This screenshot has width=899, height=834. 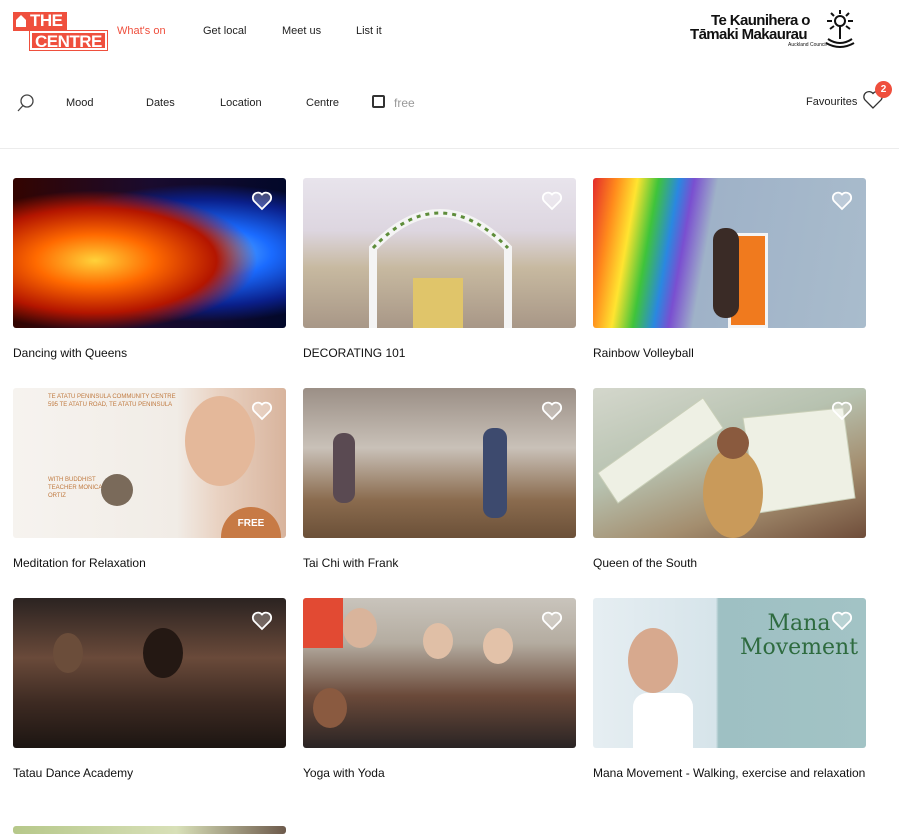 I want to click on house-icon, so click(x=21, y=21).